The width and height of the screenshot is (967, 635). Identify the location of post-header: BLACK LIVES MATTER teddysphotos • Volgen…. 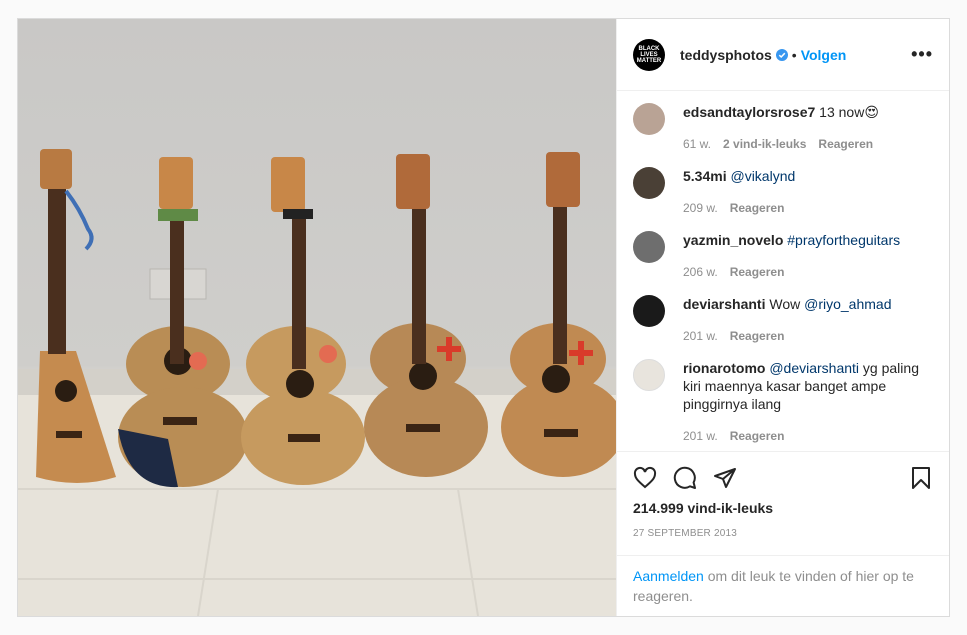
(783, 55).